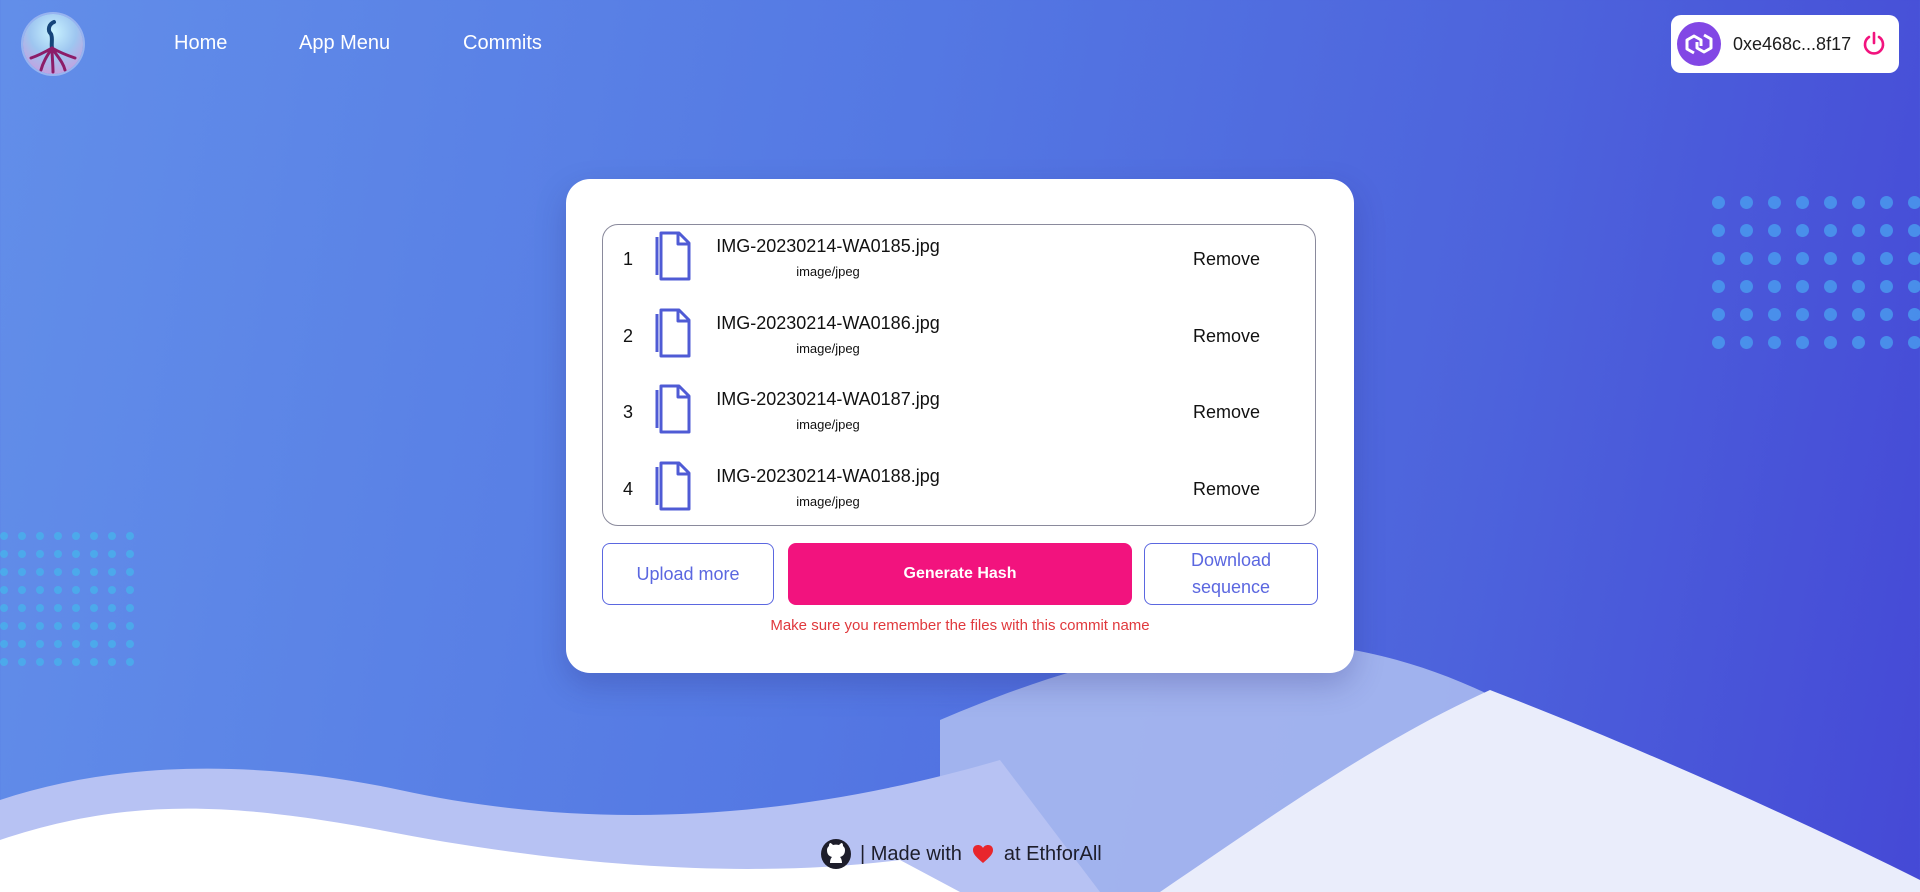 This screenshot has height=892, width=1920. What do you see at coordinates (911, 853) in the screenshot?
I see `footer-made-with: | Made with` at bounding box center [911, 853].